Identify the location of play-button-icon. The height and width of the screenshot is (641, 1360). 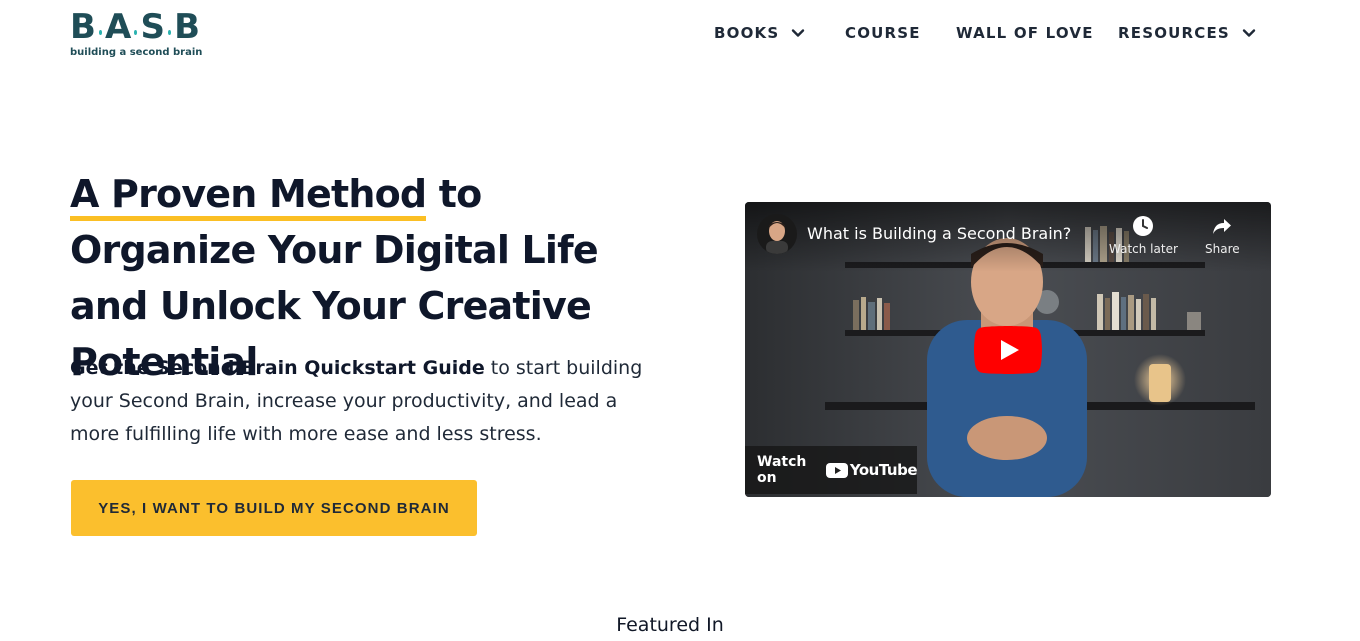
(1008, 350).